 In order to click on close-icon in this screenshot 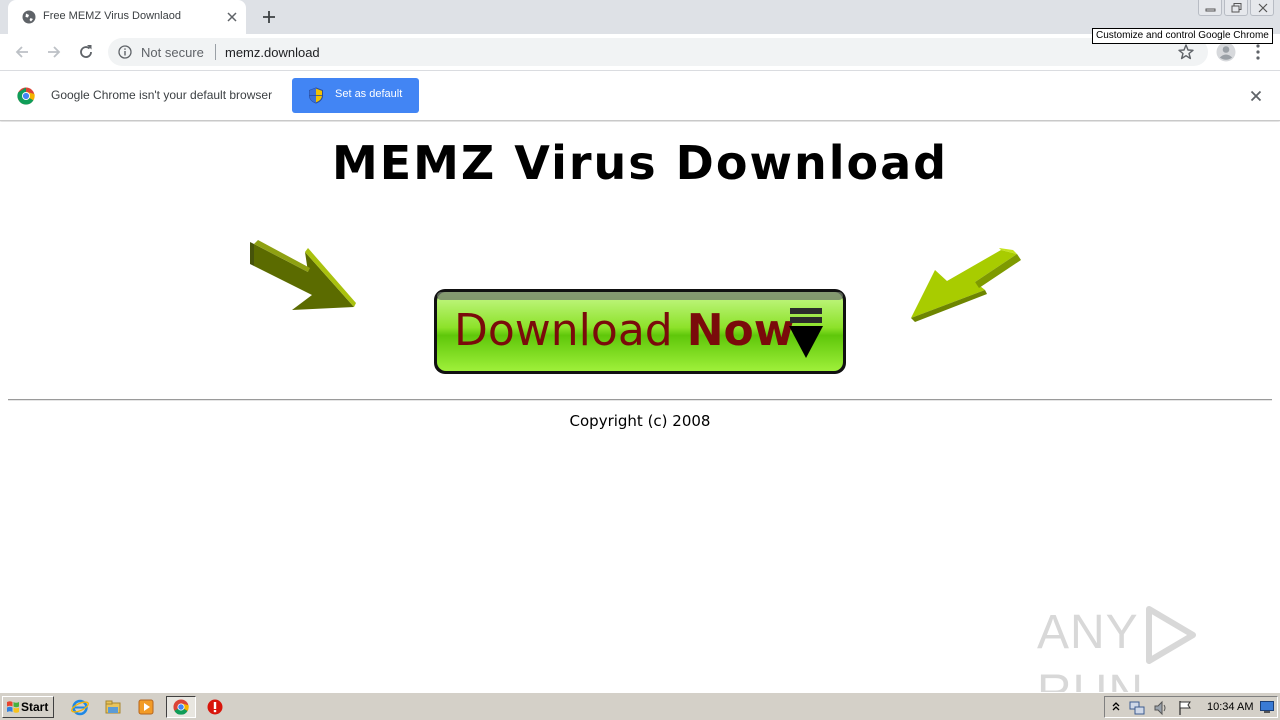, I will do `click(1263, 8)`.